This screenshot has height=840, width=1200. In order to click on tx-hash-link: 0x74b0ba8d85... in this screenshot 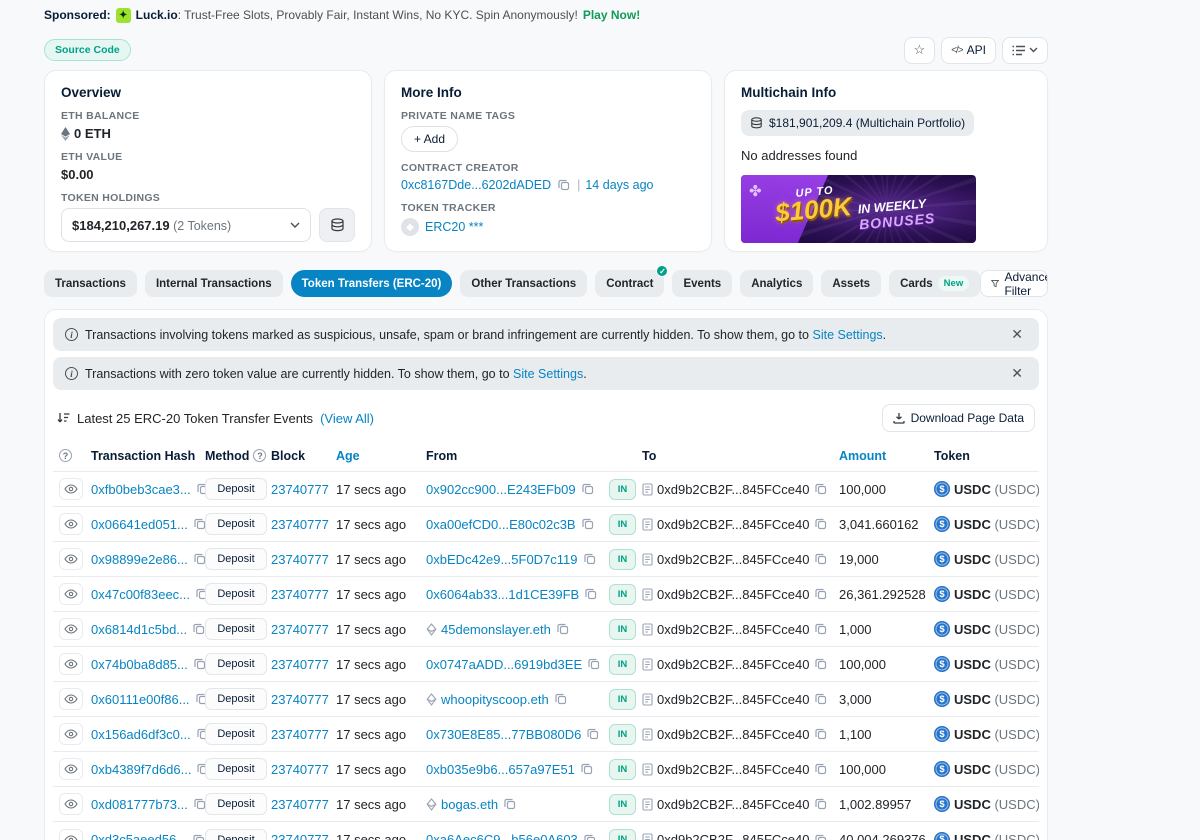, I will do `click(139, 664)`.